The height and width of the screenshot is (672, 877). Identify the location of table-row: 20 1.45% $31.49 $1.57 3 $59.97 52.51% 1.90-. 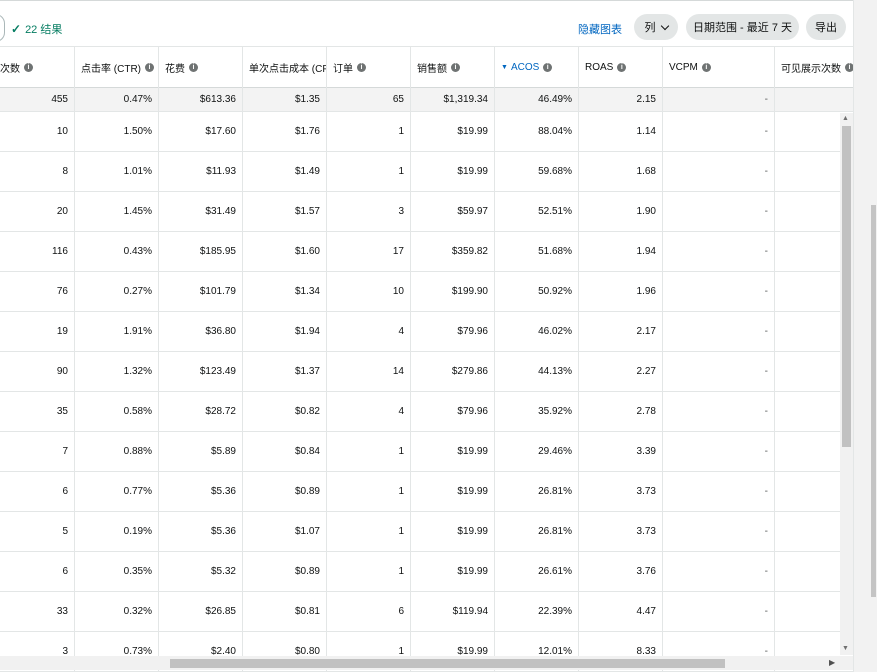
(426, 212).